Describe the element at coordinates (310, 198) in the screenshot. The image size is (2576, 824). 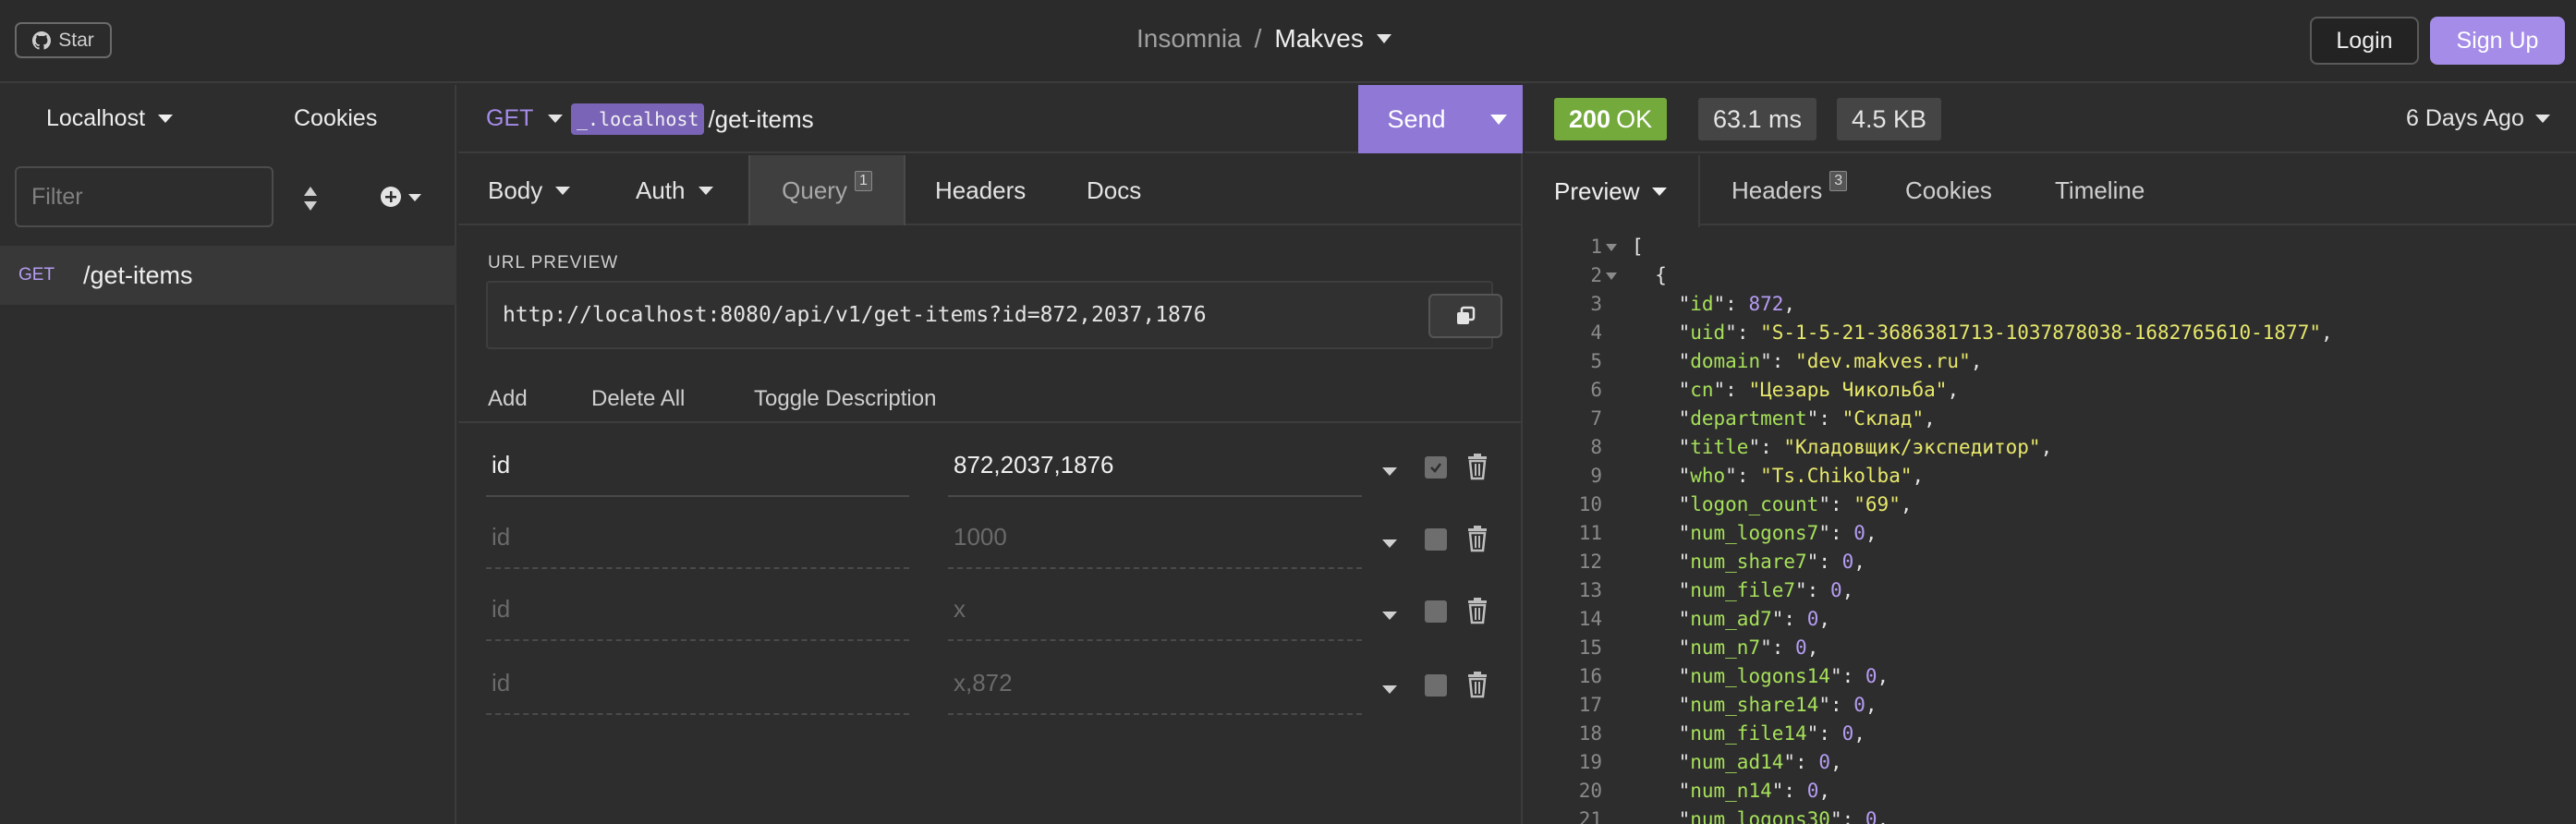
I see `sort-icon` at that location.